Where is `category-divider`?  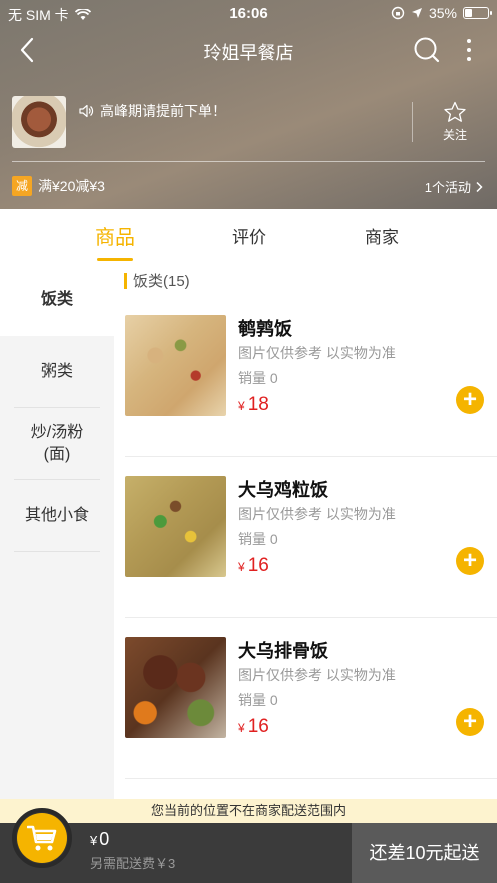 category-divider is located at coordinates (57, 551).